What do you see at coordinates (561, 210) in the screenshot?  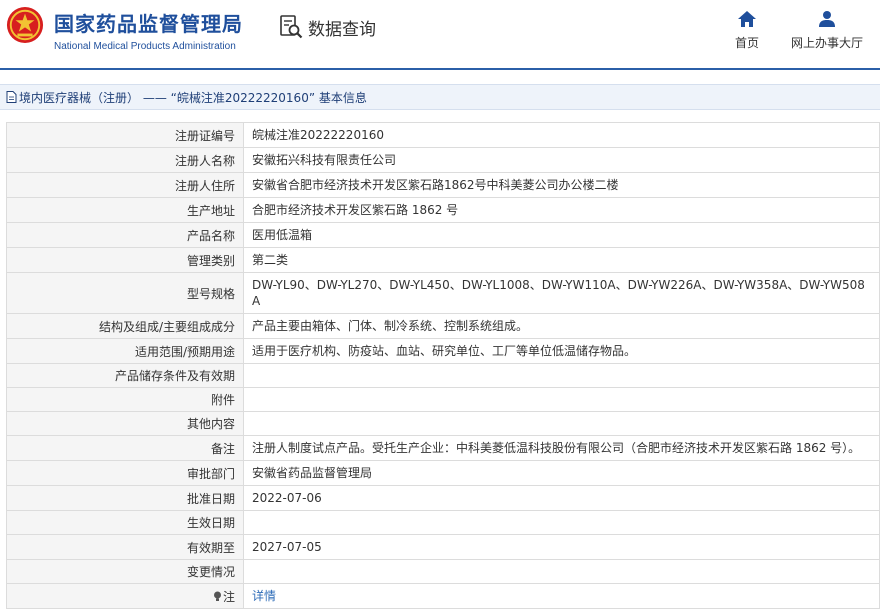 I see `field-value: 合肥市经济技术开发区紫石路 1862 号` at bounding box center [561, 210].